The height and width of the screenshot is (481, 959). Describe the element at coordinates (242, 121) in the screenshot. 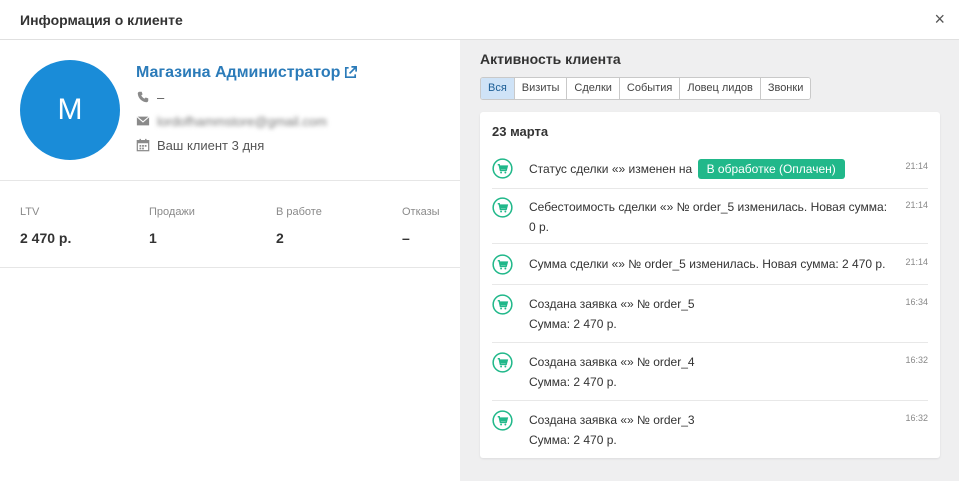

I see `email-value: lordofhammstore@gmail.com` at that location.